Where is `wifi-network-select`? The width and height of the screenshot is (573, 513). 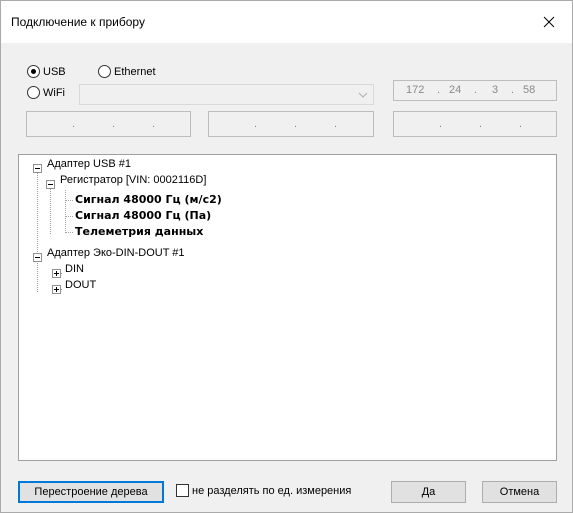 wifi-network-select is located at coordinates (226, 94).